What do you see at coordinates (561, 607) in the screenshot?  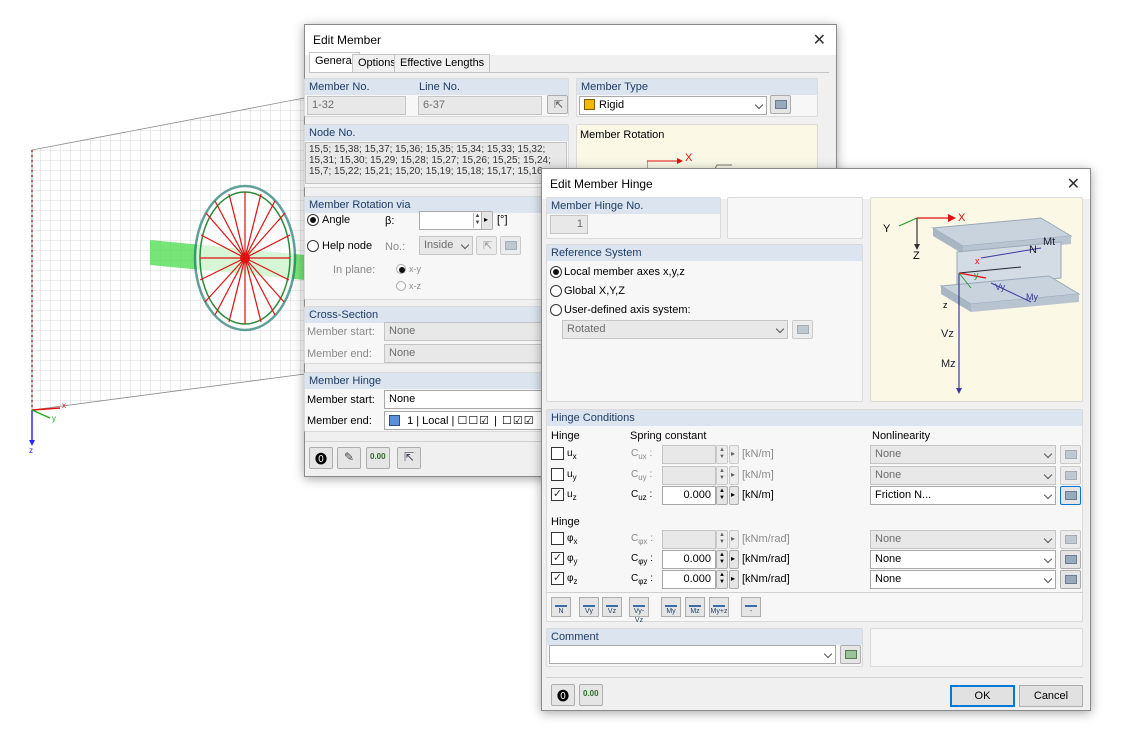 I see `hinge-preset-button: N` at bounding box center [561, 607].